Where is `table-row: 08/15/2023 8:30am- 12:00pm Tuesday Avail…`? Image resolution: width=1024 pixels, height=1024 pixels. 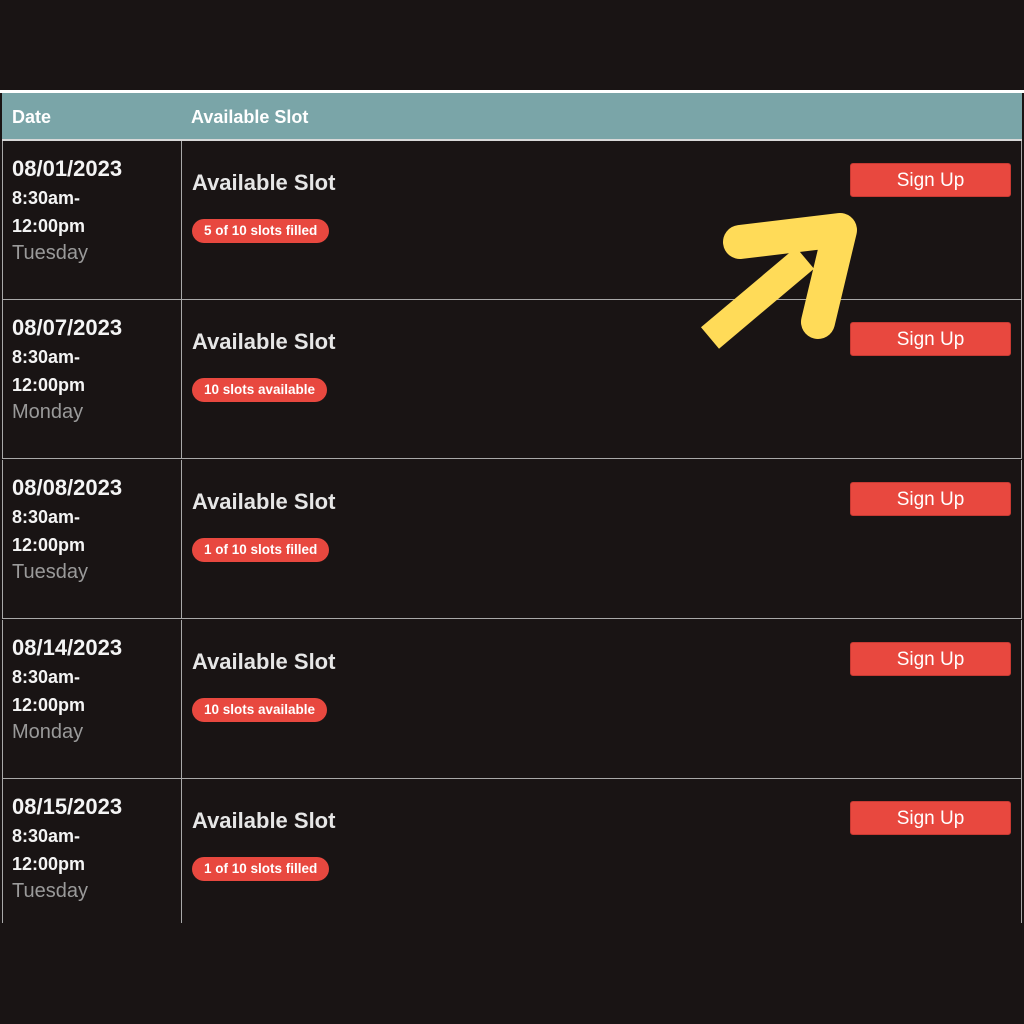 table-row: 08/15/2023 8:30am- 12:00pm Tuesday Avail… is located at coordinates (512, 851).